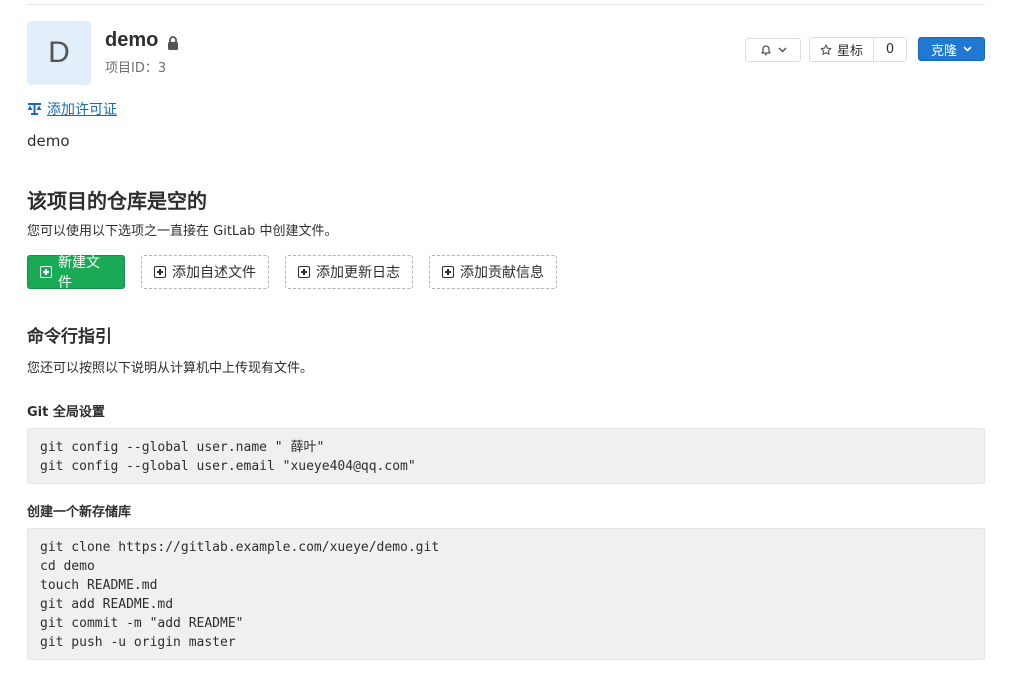  I want to click on new-file-button: 新建文件, so click(76, 273).